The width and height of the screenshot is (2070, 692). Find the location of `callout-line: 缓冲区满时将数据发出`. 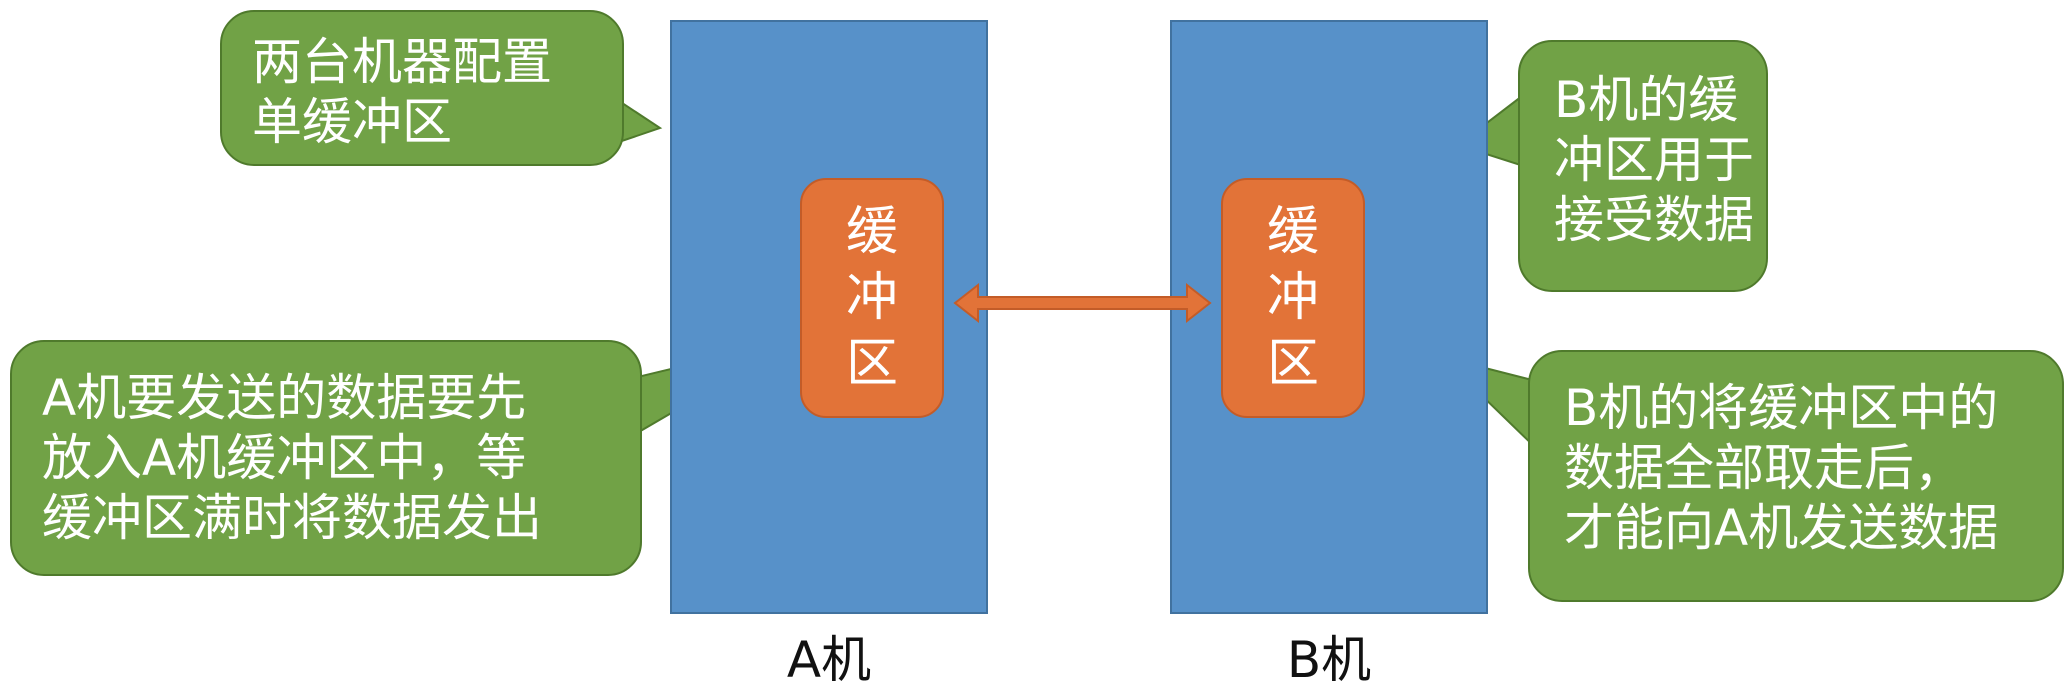

callout-line: 缓冲区满时将数据发出 is located at coordinates (292, 518).